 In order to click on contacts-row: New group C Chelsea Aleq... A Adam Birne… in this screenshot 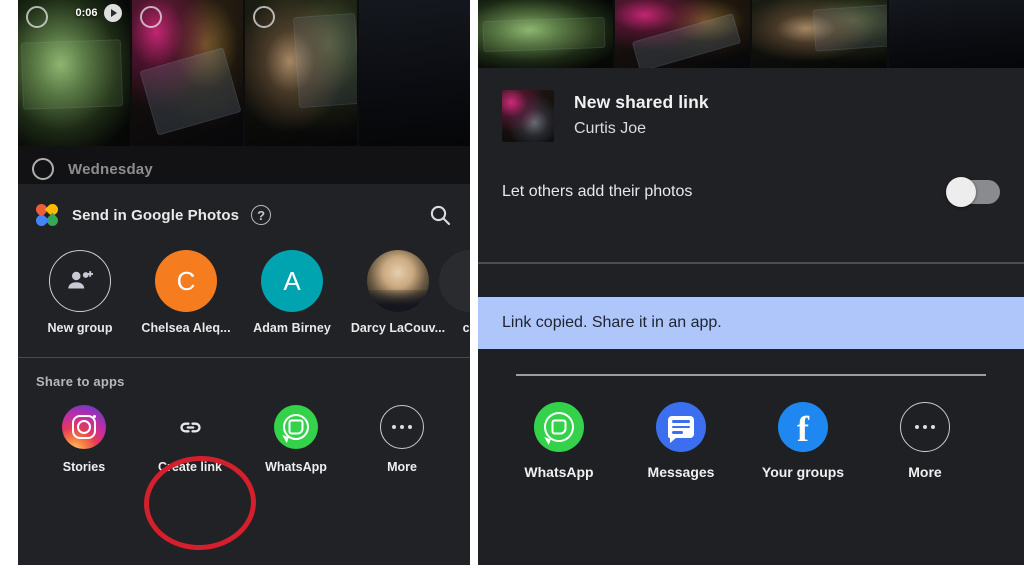, I will do `click(244, 285)`.